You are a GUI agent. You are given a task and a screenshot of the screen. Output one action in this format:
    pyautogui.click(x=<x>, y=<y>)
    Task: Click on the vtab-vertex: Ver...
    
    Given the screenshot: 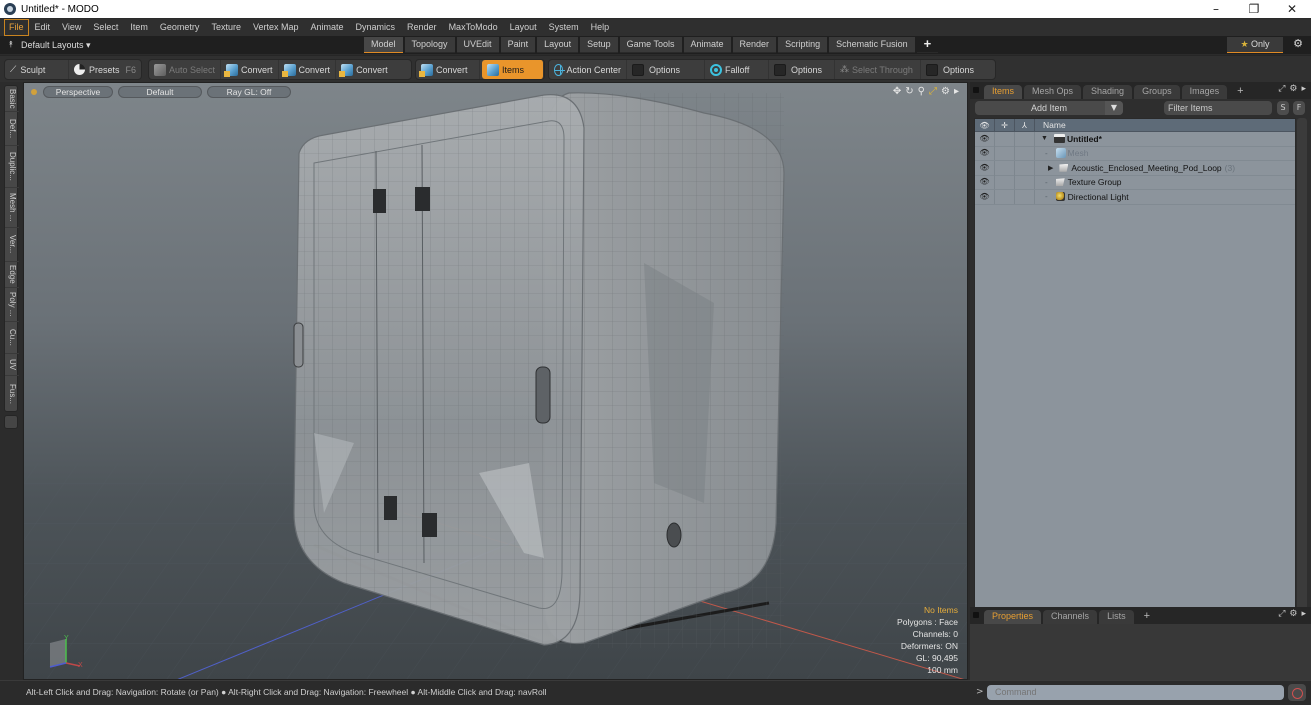 What is the action you would take?
    pyautogui.click(x=12, y=245)
    